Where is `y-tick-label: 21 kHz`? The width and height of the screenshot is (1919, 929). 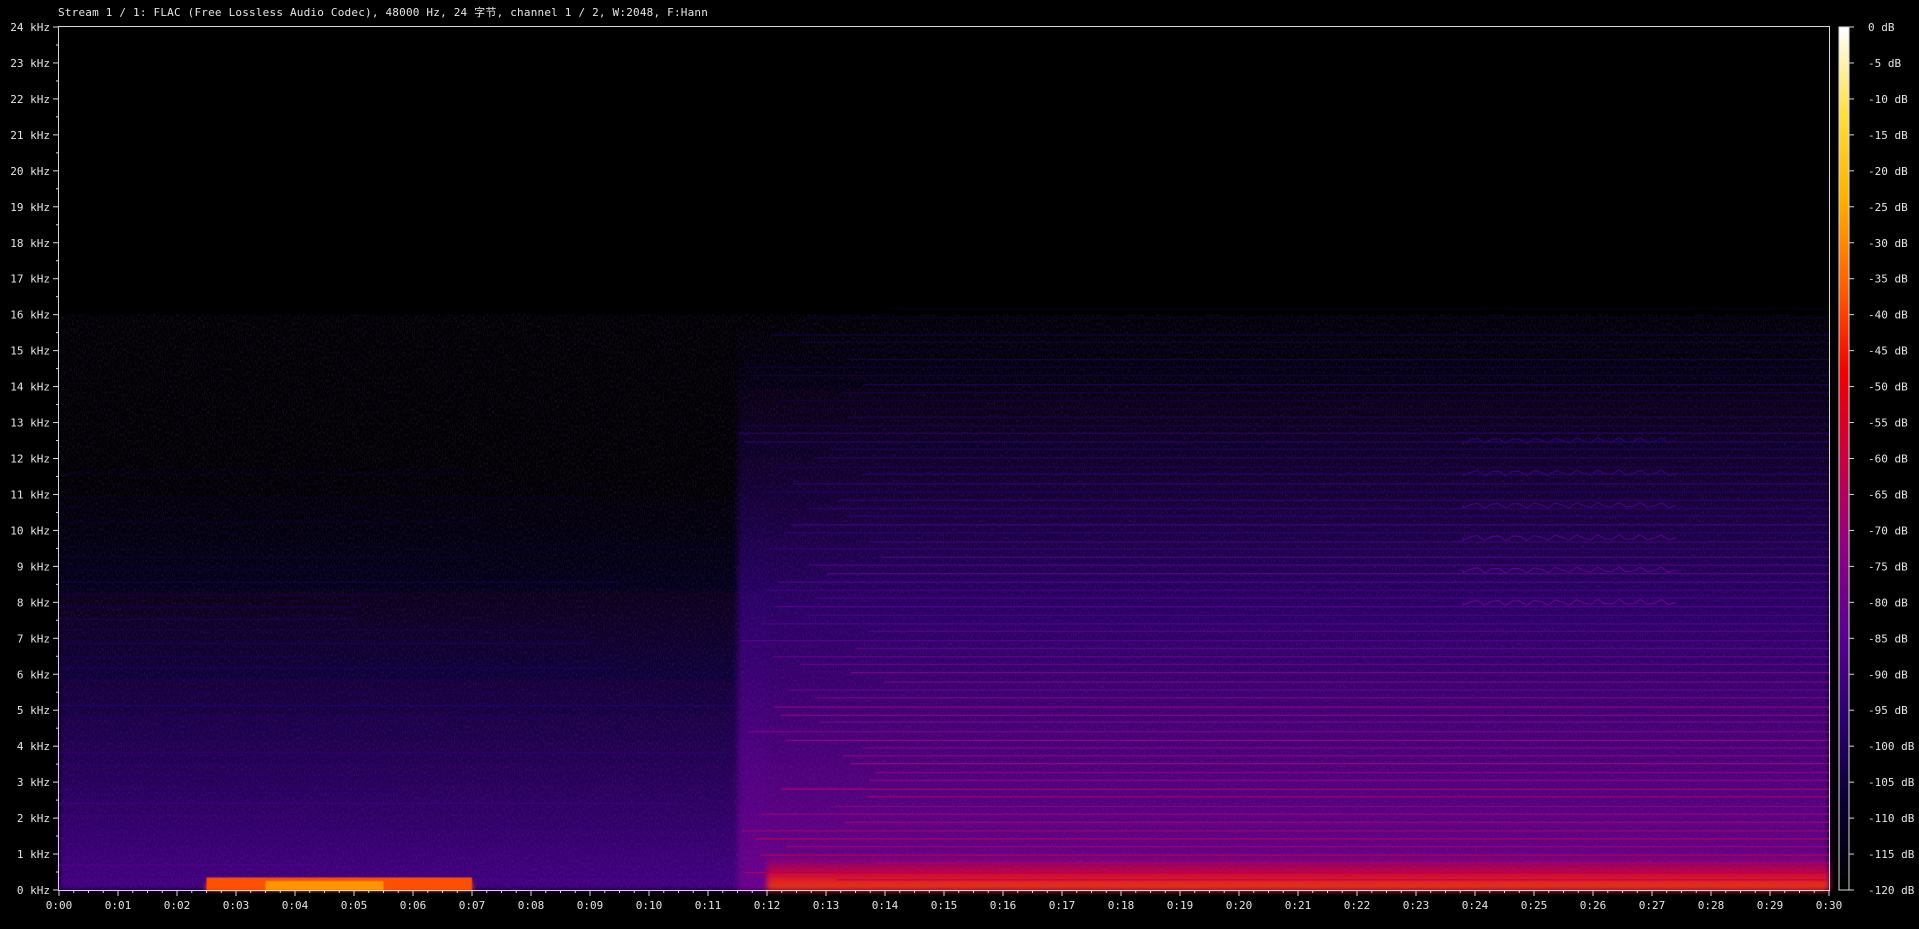 y-tick-label: 21 kHz is located at coordinates (30, 135).